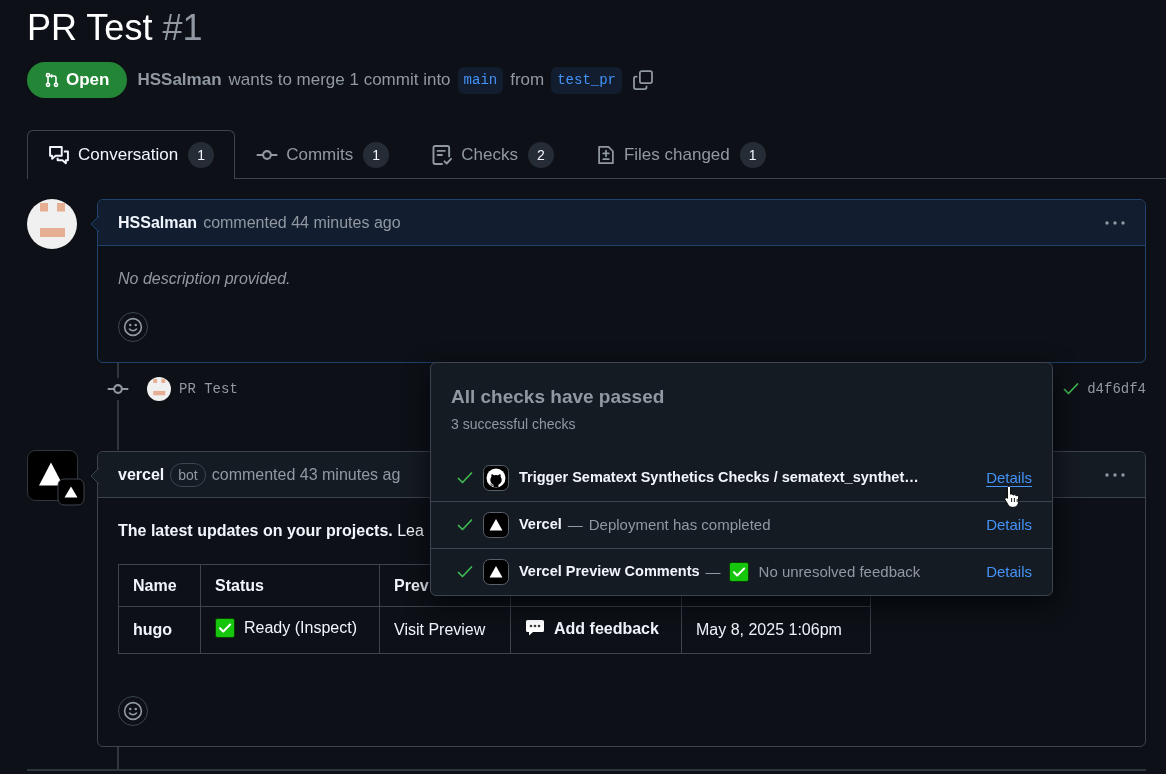  I want to click on hand-cursor-icon, so click(1012, 497).